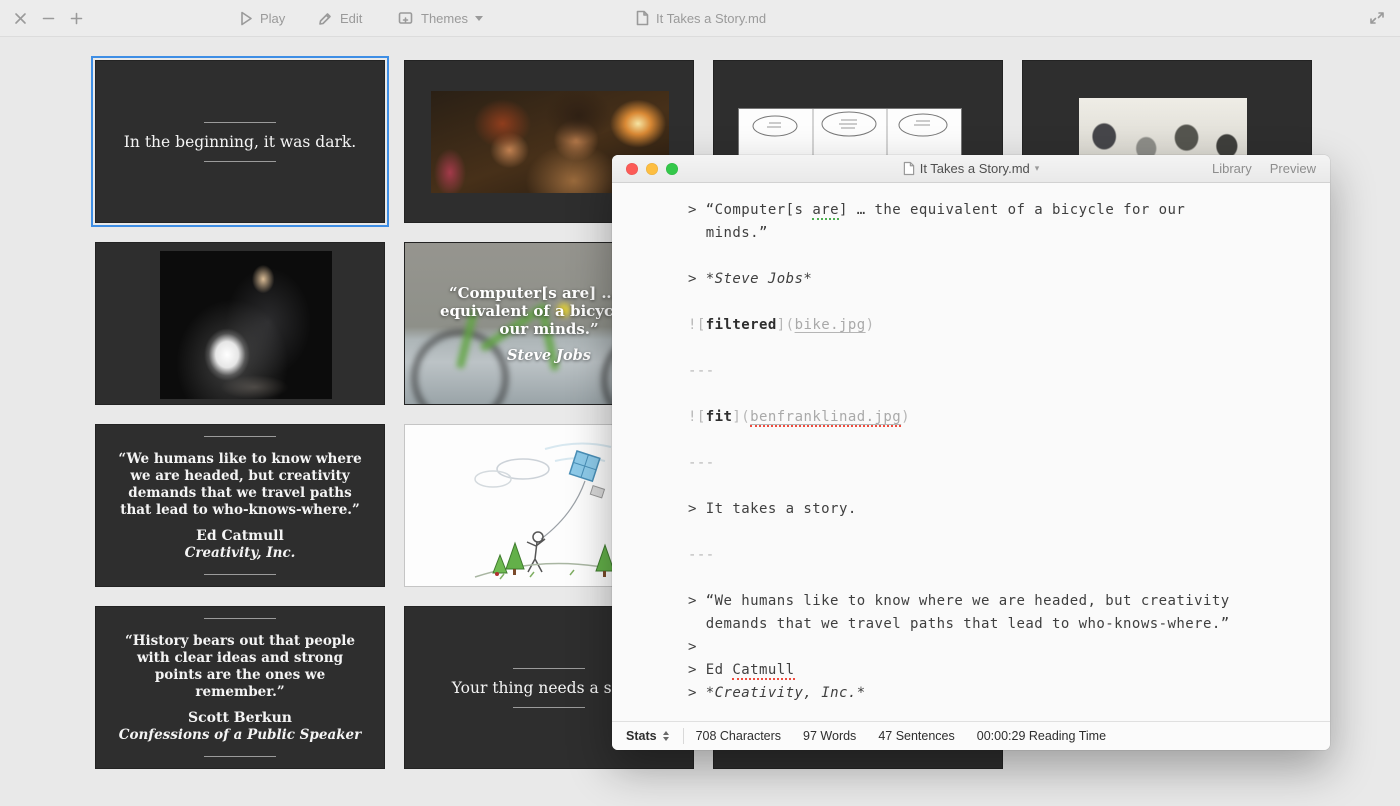 The width and height of the screenshot is (1400, 806). Describe the element at coordinates (240, 535) in the screenshot. I see `slide-7-attribution: Ed Catmull` at that location.